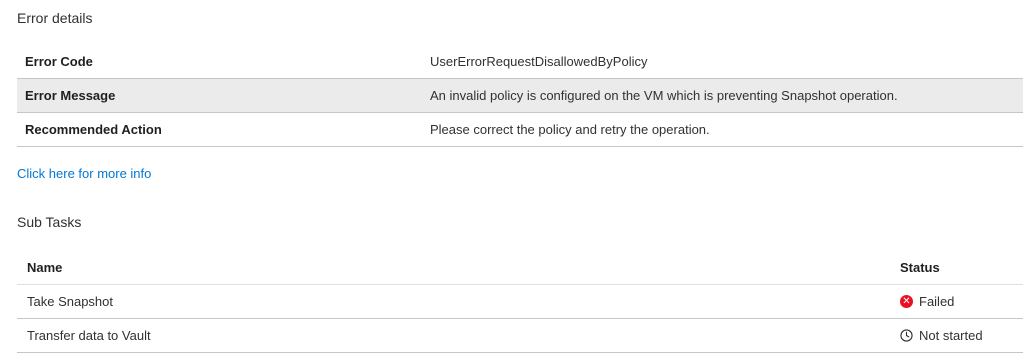 The image size is (1024, 363). Describe the element at coordinates (937, 301) in the screenshot. I see `task-status-text: Failed` at that location.